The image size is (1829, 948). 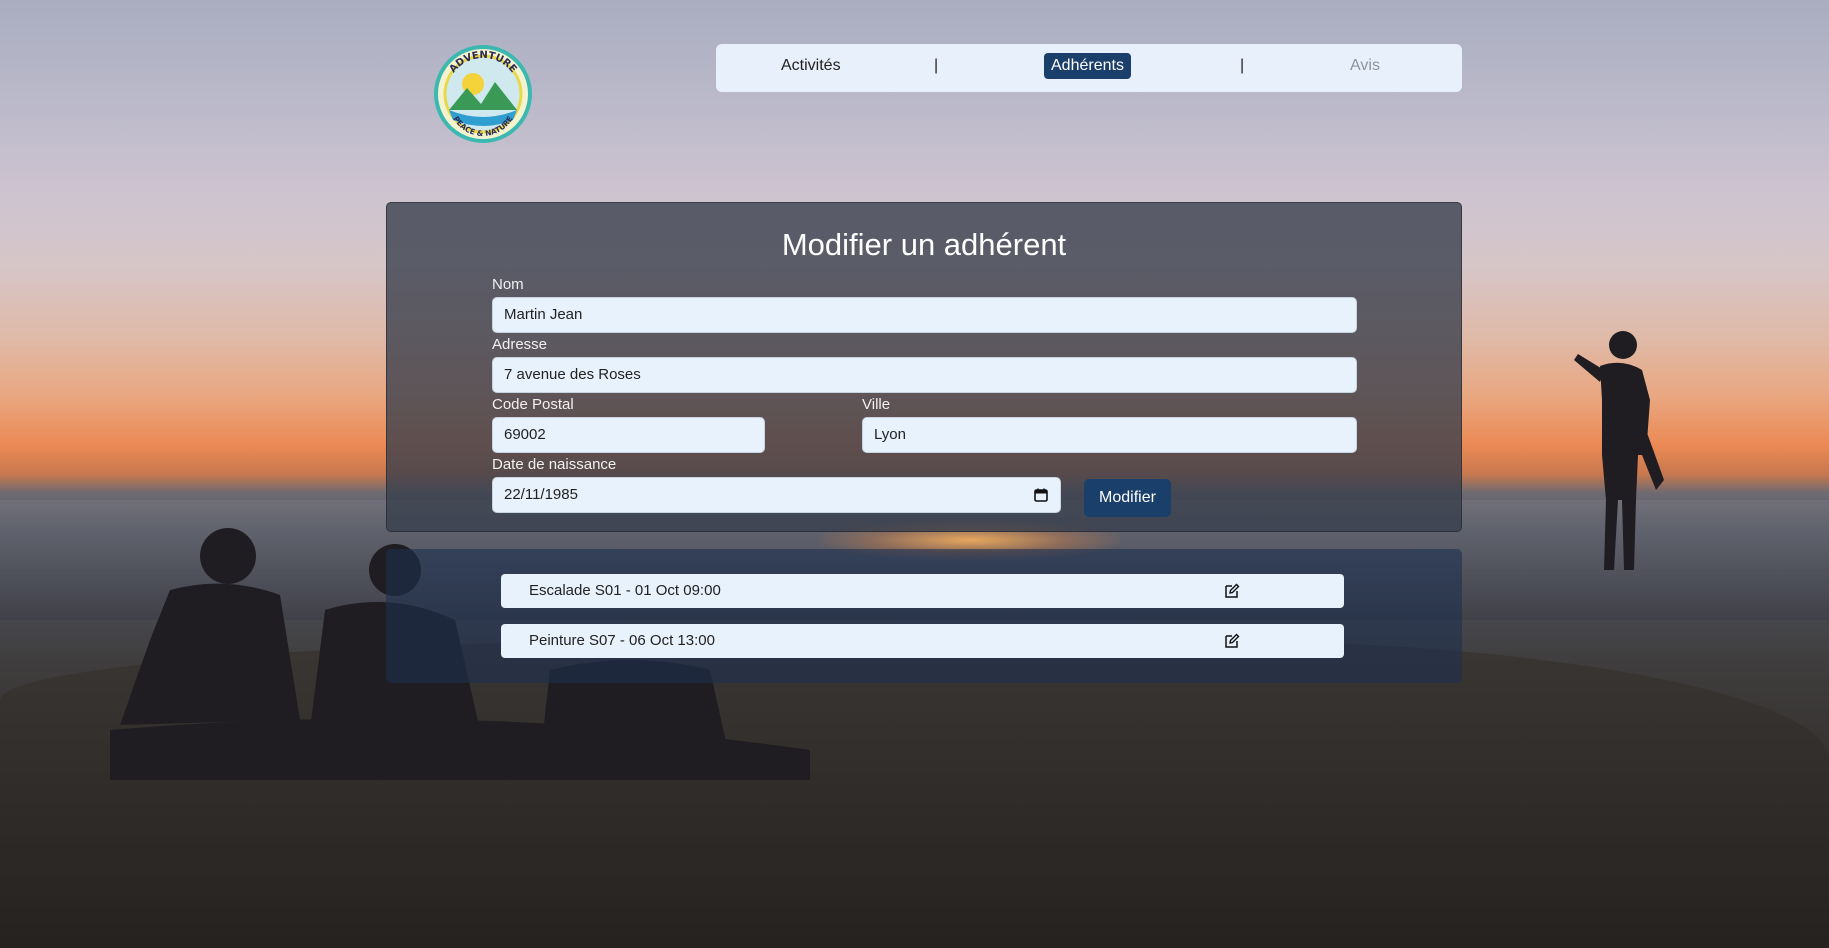 What do you see at coordinates (922, 591) in the screenshot?
I see `activity-item: Escalade S01 - 01 Oct 09:00` at bounding box center [922, 591].